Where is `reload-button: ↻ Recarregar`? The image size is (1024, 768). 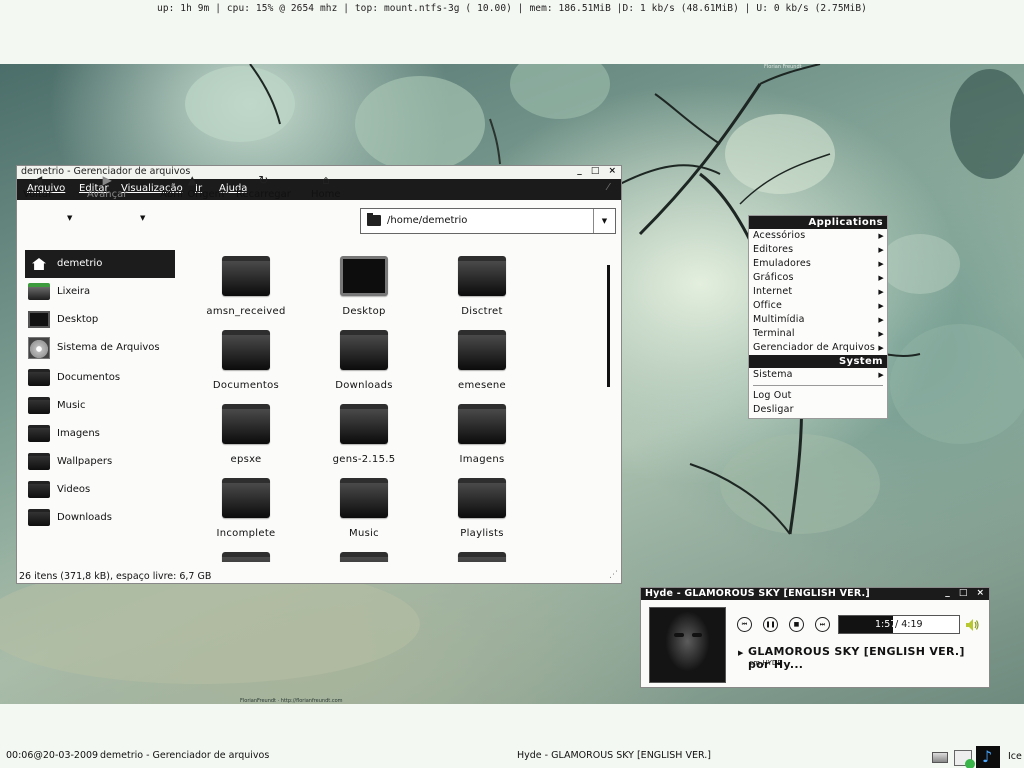
reload-button: ↻ Recarregar is located at coordinates (263, 186).